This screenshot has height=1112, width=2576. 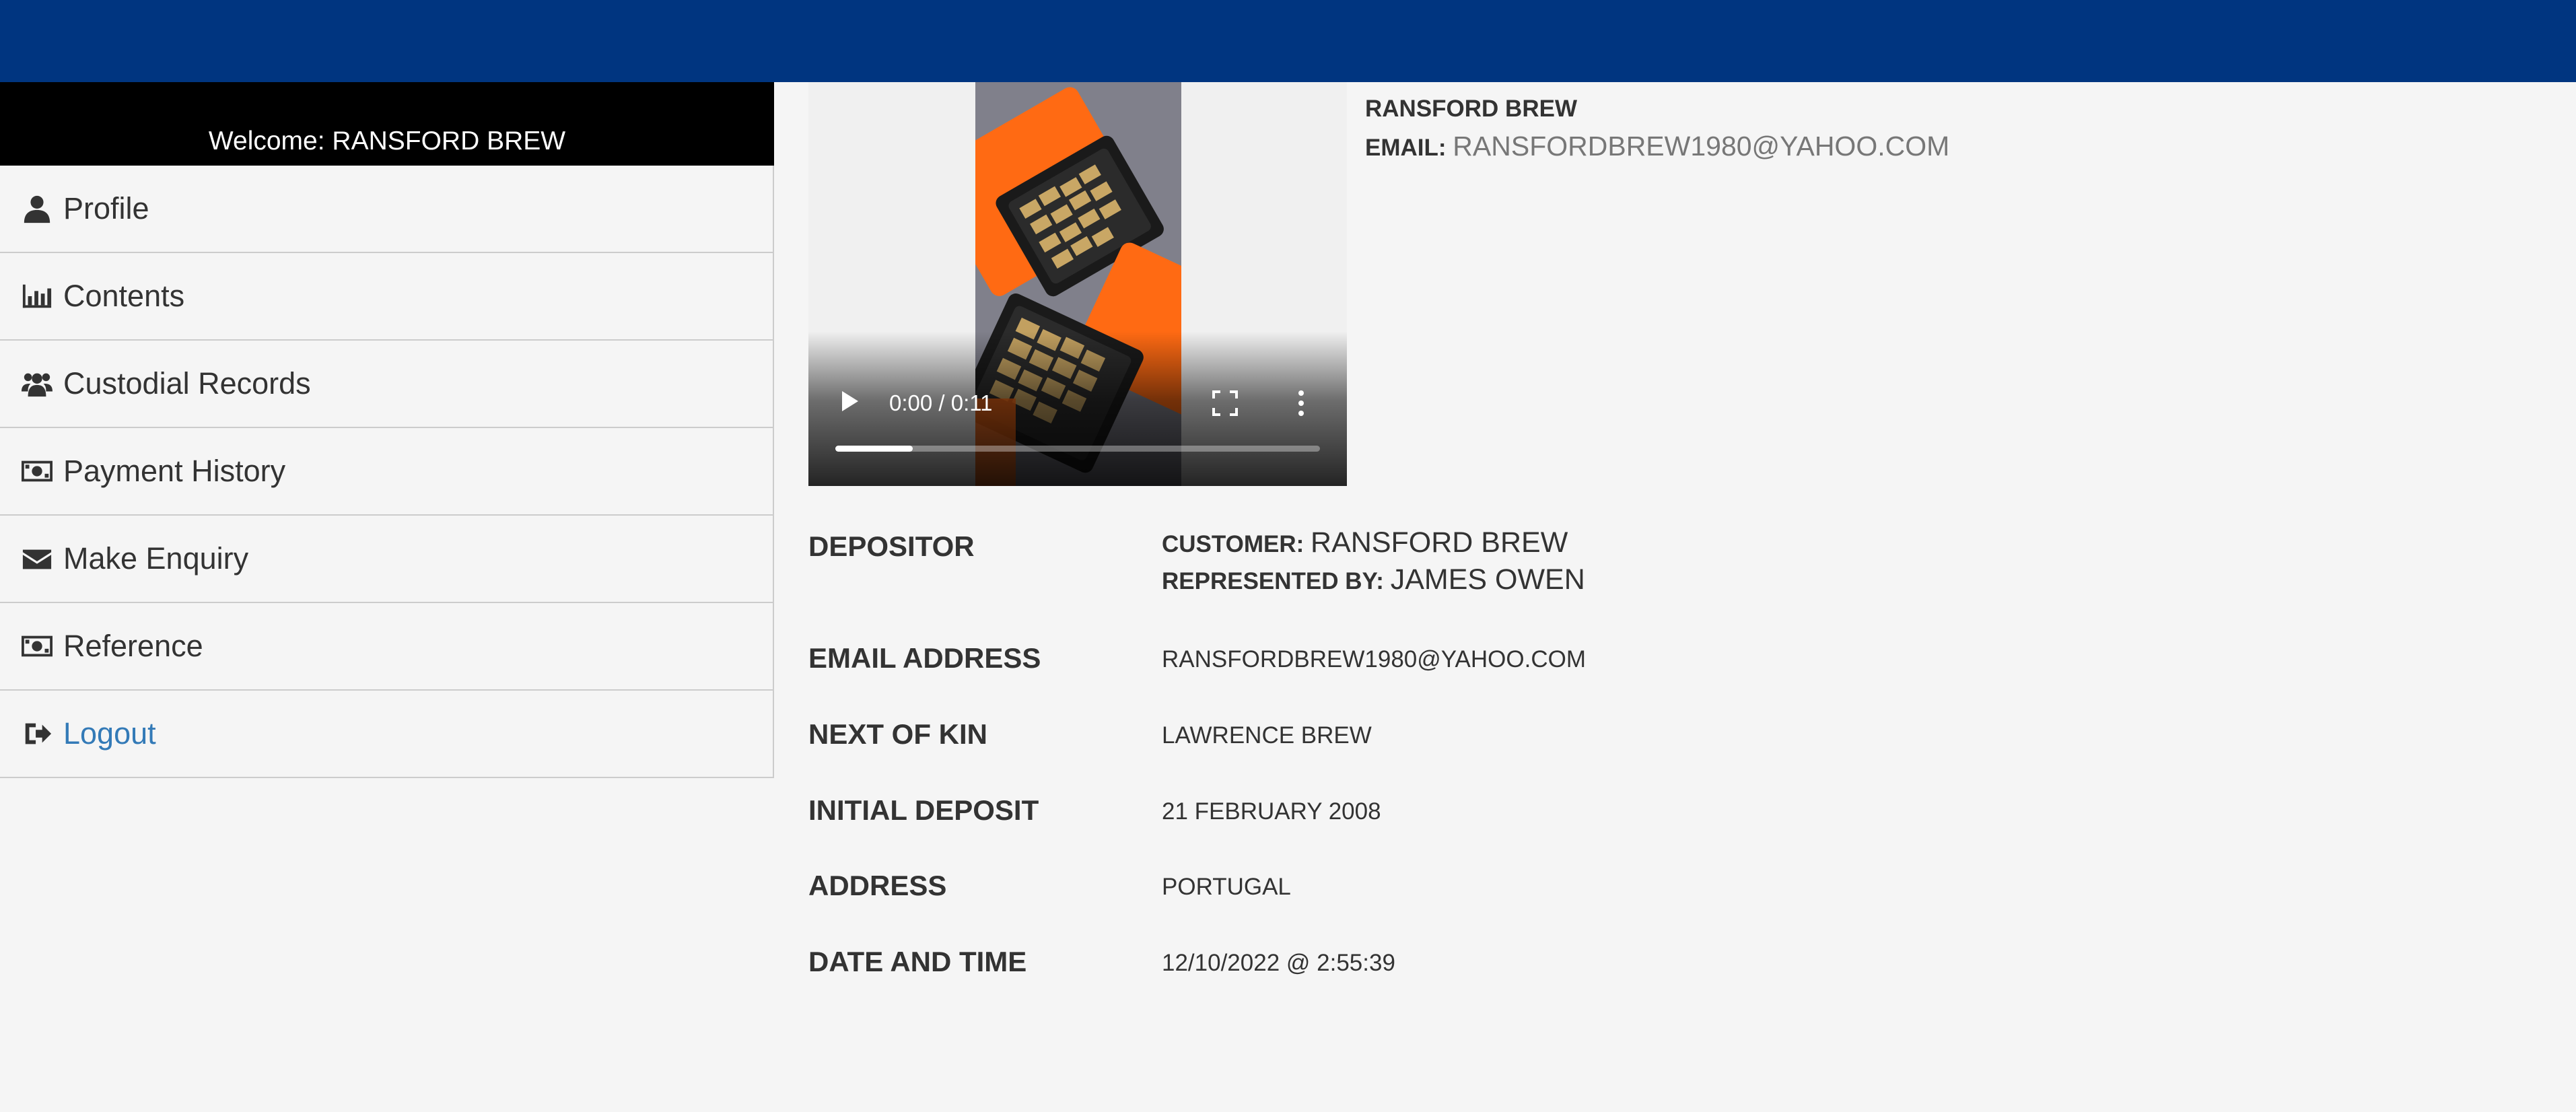 What do you see at coordinates (941, 403) in the screenshot?
I see `video-time-display: 0:00 / 0:11` at bounding box center [941, 403].